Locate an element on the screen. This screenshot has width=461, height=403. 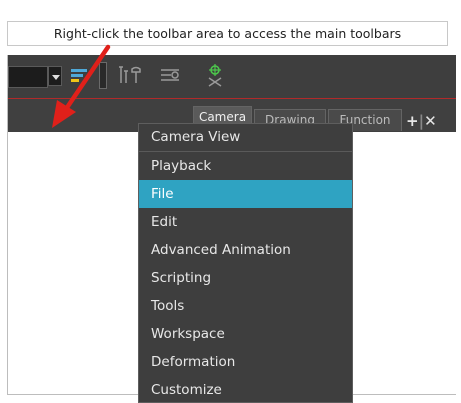
menu-item-edit: Edit is located at coordinates (245, 222).